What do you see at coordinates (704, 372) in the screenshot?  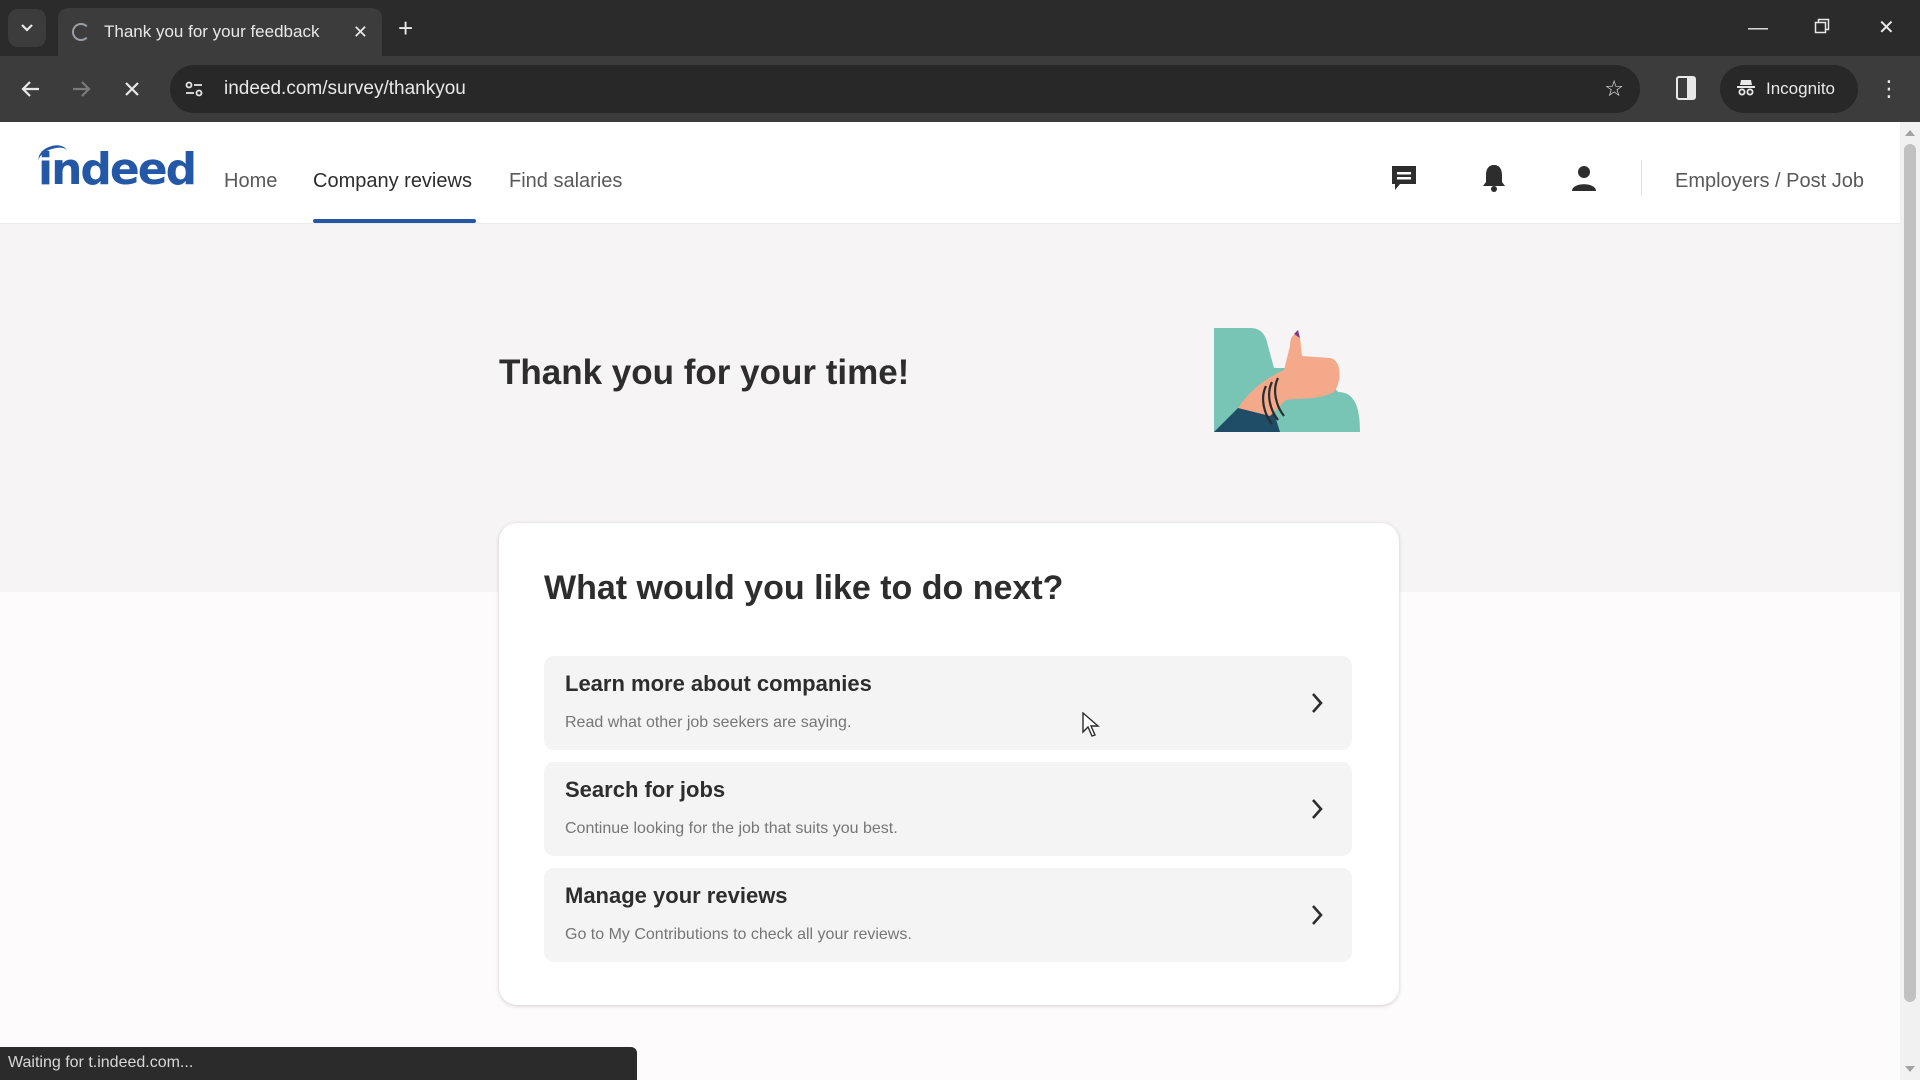 I see `page-title: Thank you for your time!` at bounding box center [704, 372].